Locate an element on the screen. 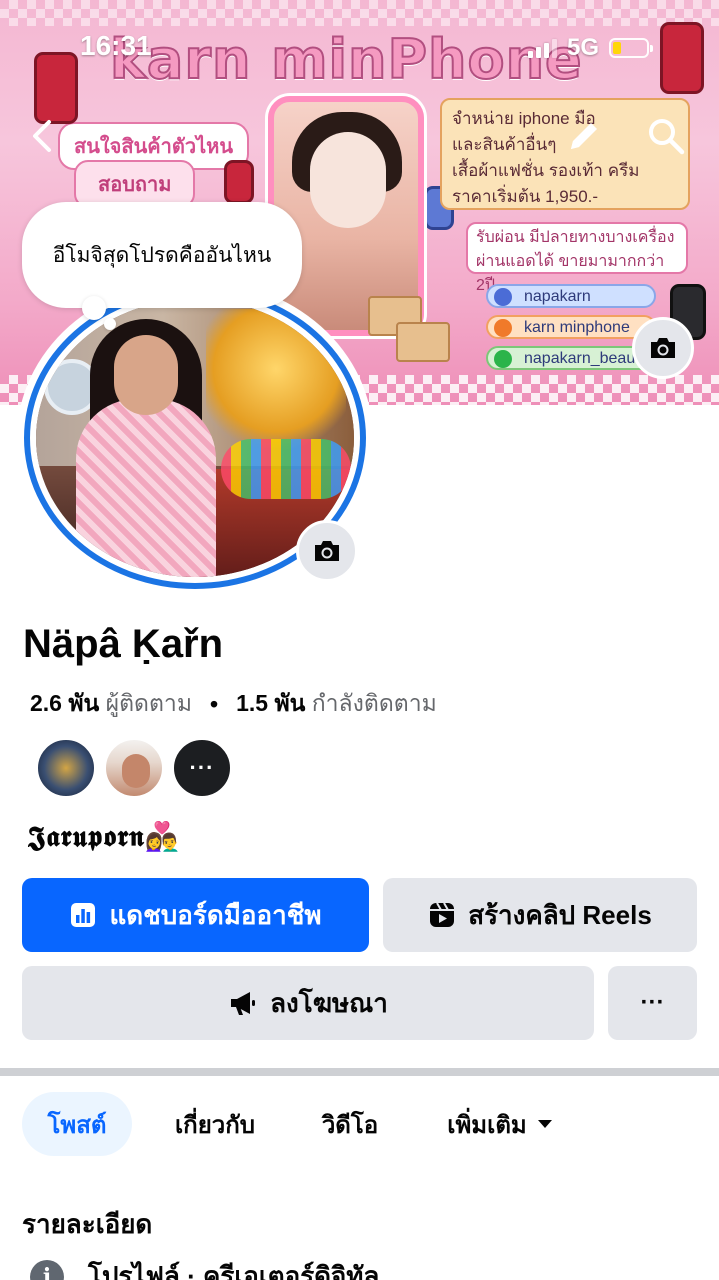 The image size is (719, 1280). status-time: 16:31 is located at coordinates (116, 45).